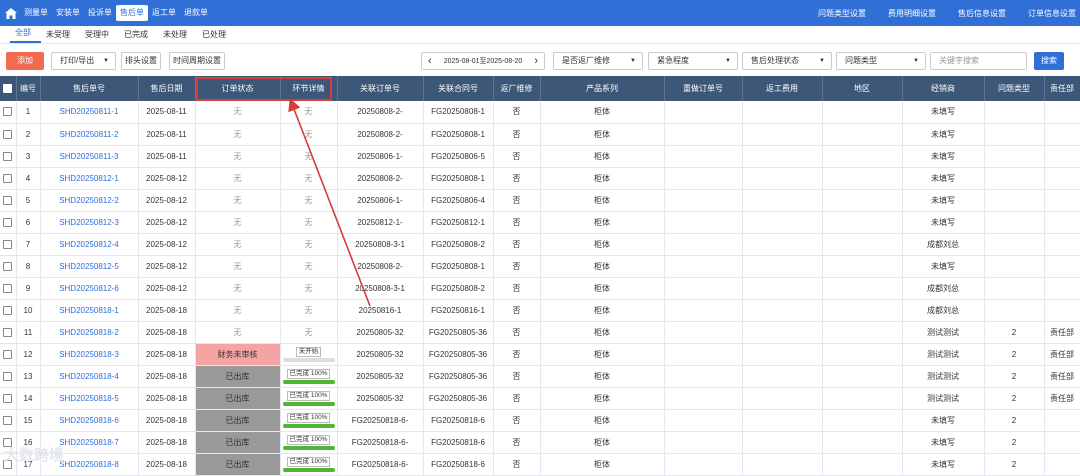 The height and width of the screenshot is (476, 1080). What do you see at coordinates (89, 354) in the screenshot?
I see `aftersales-number-link: SHD20250818-3` at bounding box center [89, 354].